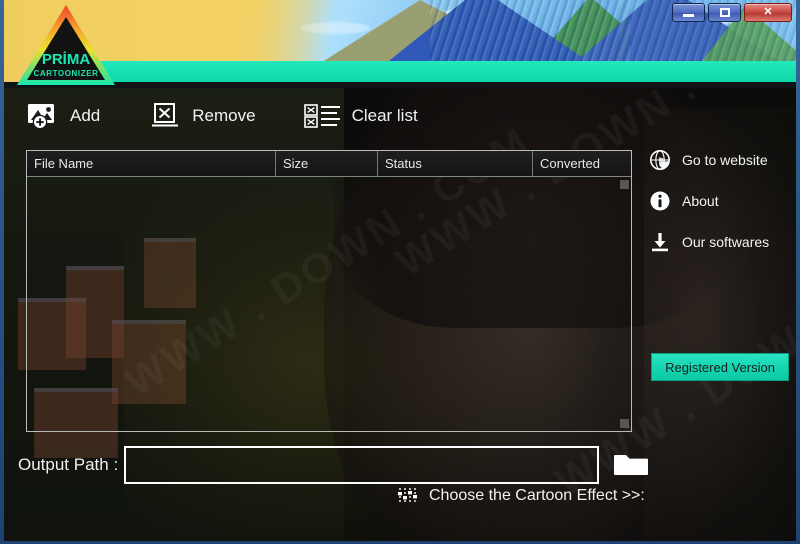 This screenshot has height=544, width=800. I want to click on add-button: Add, so click(63, 116).